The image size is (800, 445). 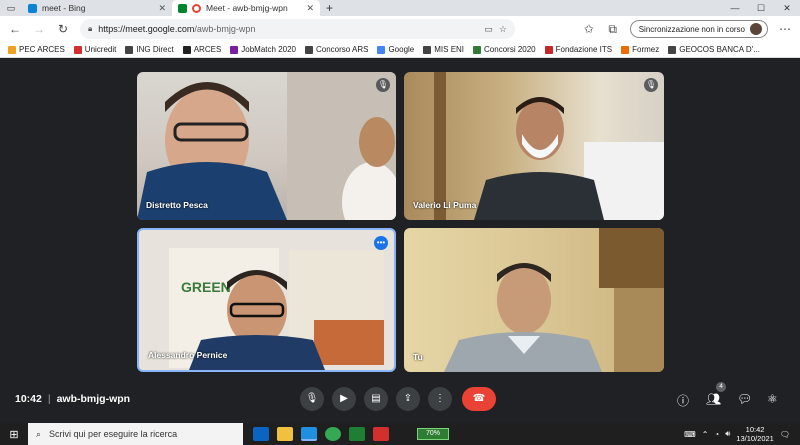 I want to click on favorite-link: Formez, so click(x=640, y=49).